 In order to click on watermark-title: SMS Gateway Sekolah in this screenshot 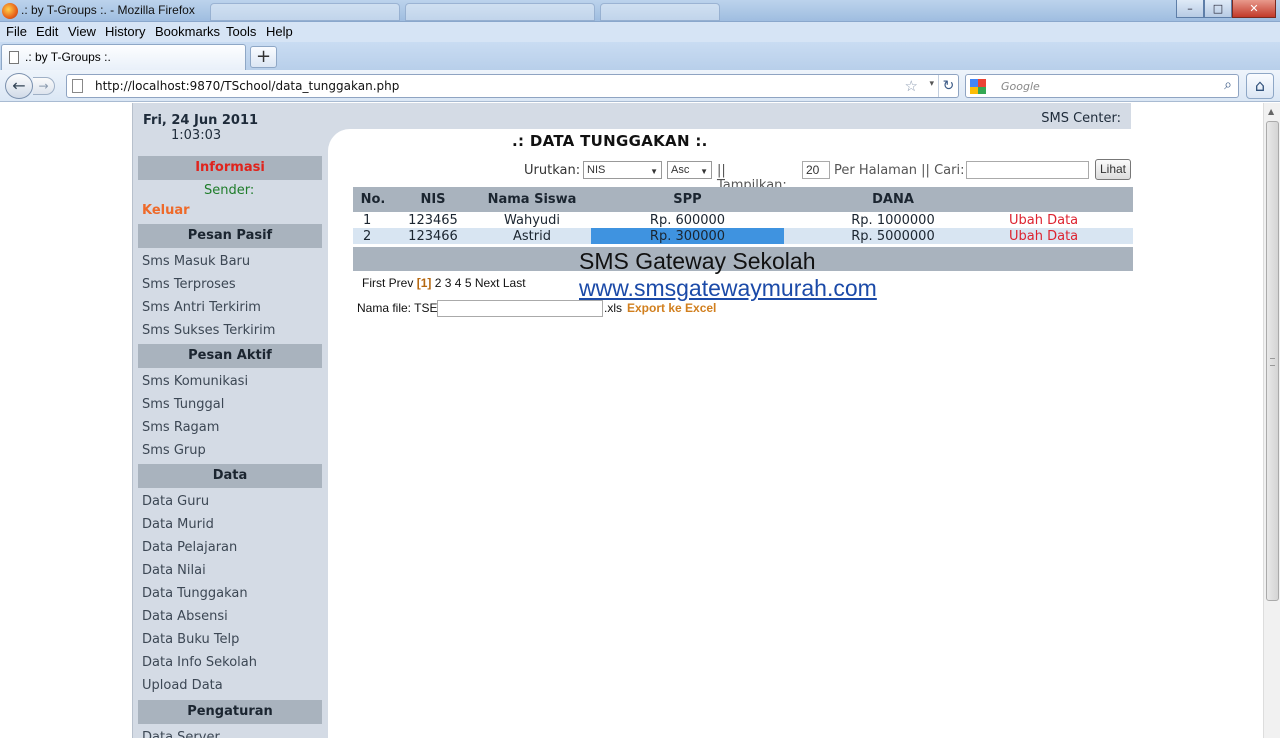, I will do `click(697, 261)`.